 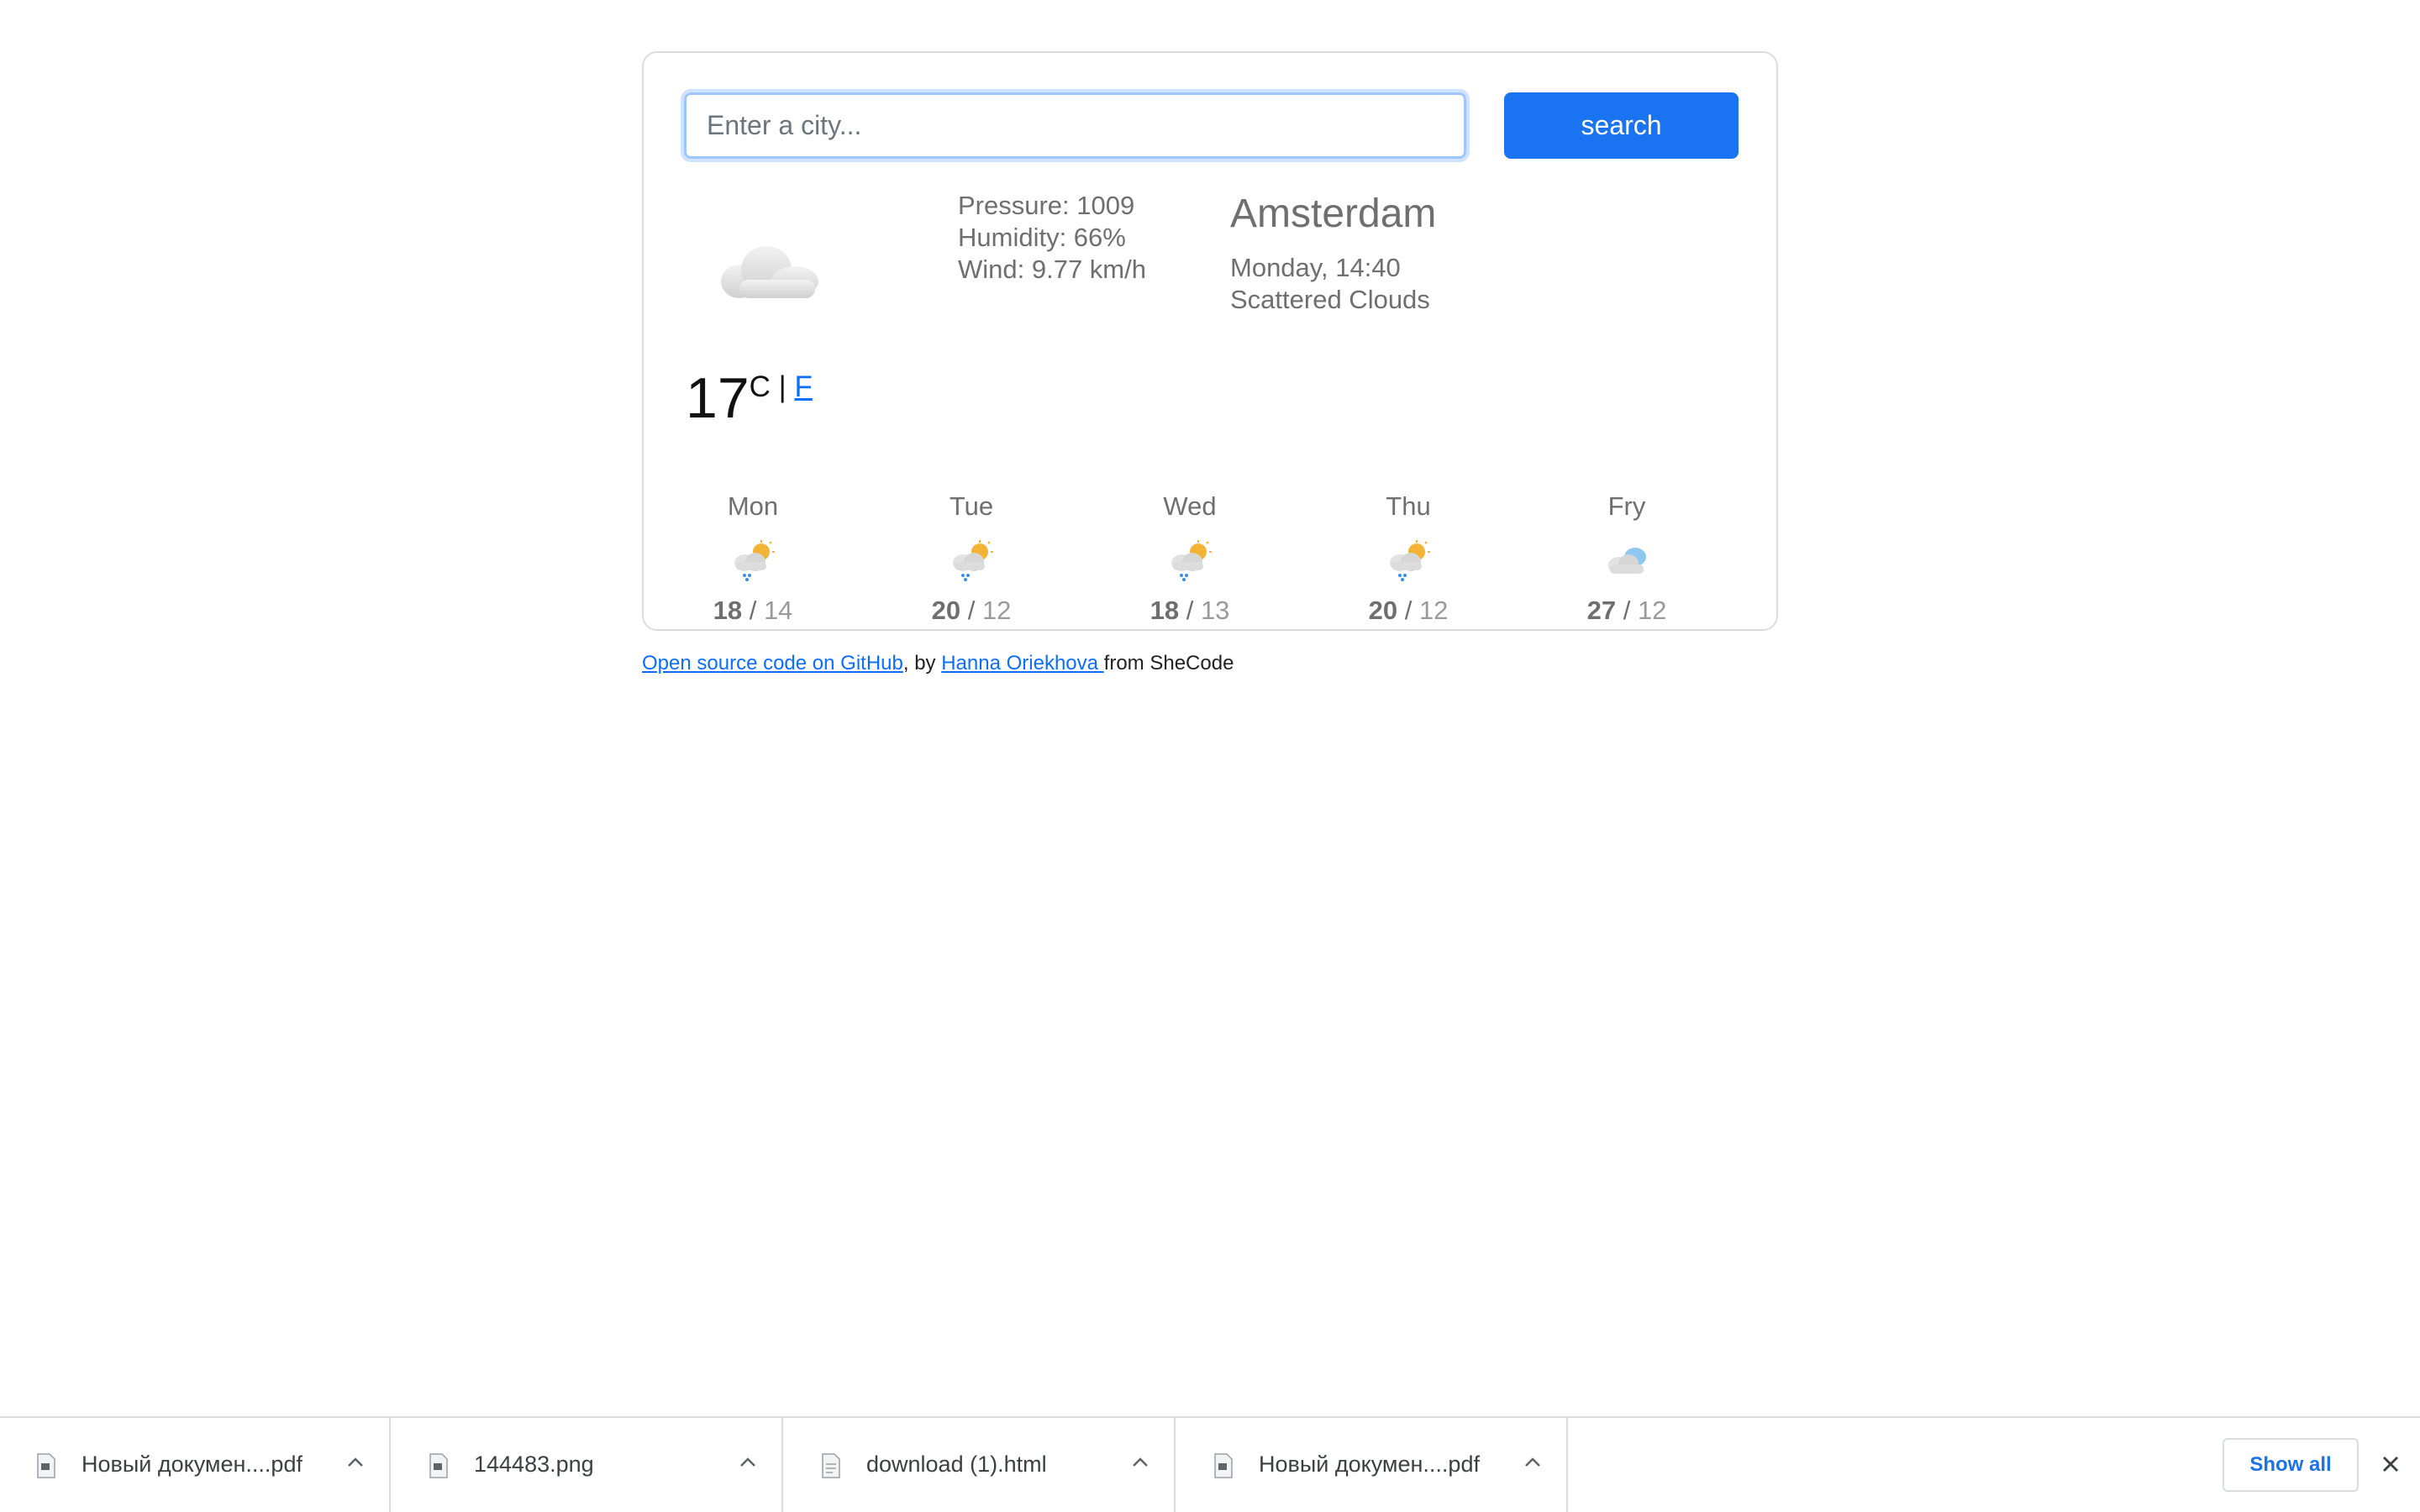 I want to click on download-filename: 144483.png, so click(x=534, y=1464).